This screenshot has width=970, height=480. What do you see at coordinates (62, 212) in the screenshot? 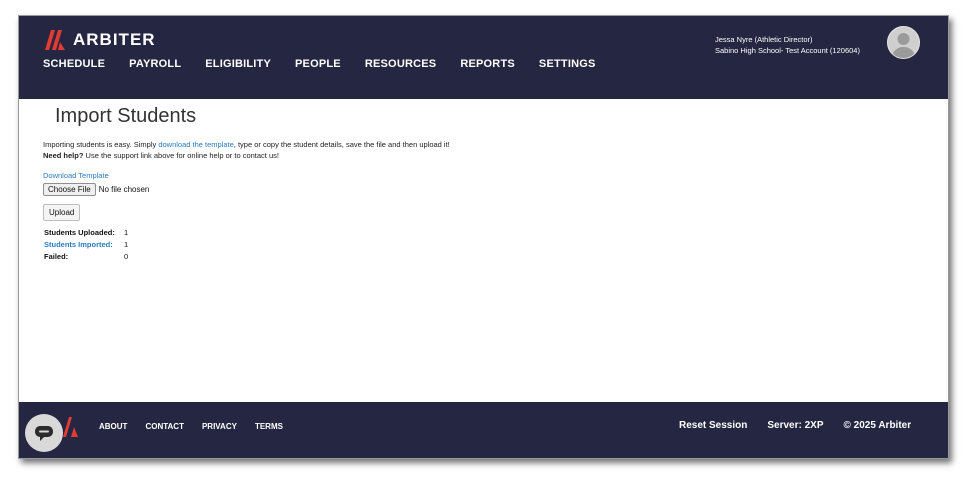
I see `upload-button: Upload` at bounding box center [62, 212].